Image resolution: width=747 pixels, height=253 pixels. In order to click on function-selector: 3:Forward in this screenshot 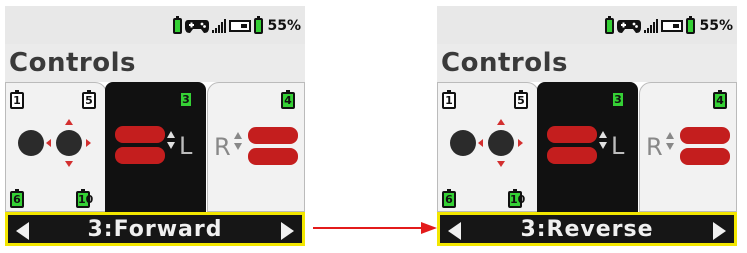, I will do `click(155, 229)`.